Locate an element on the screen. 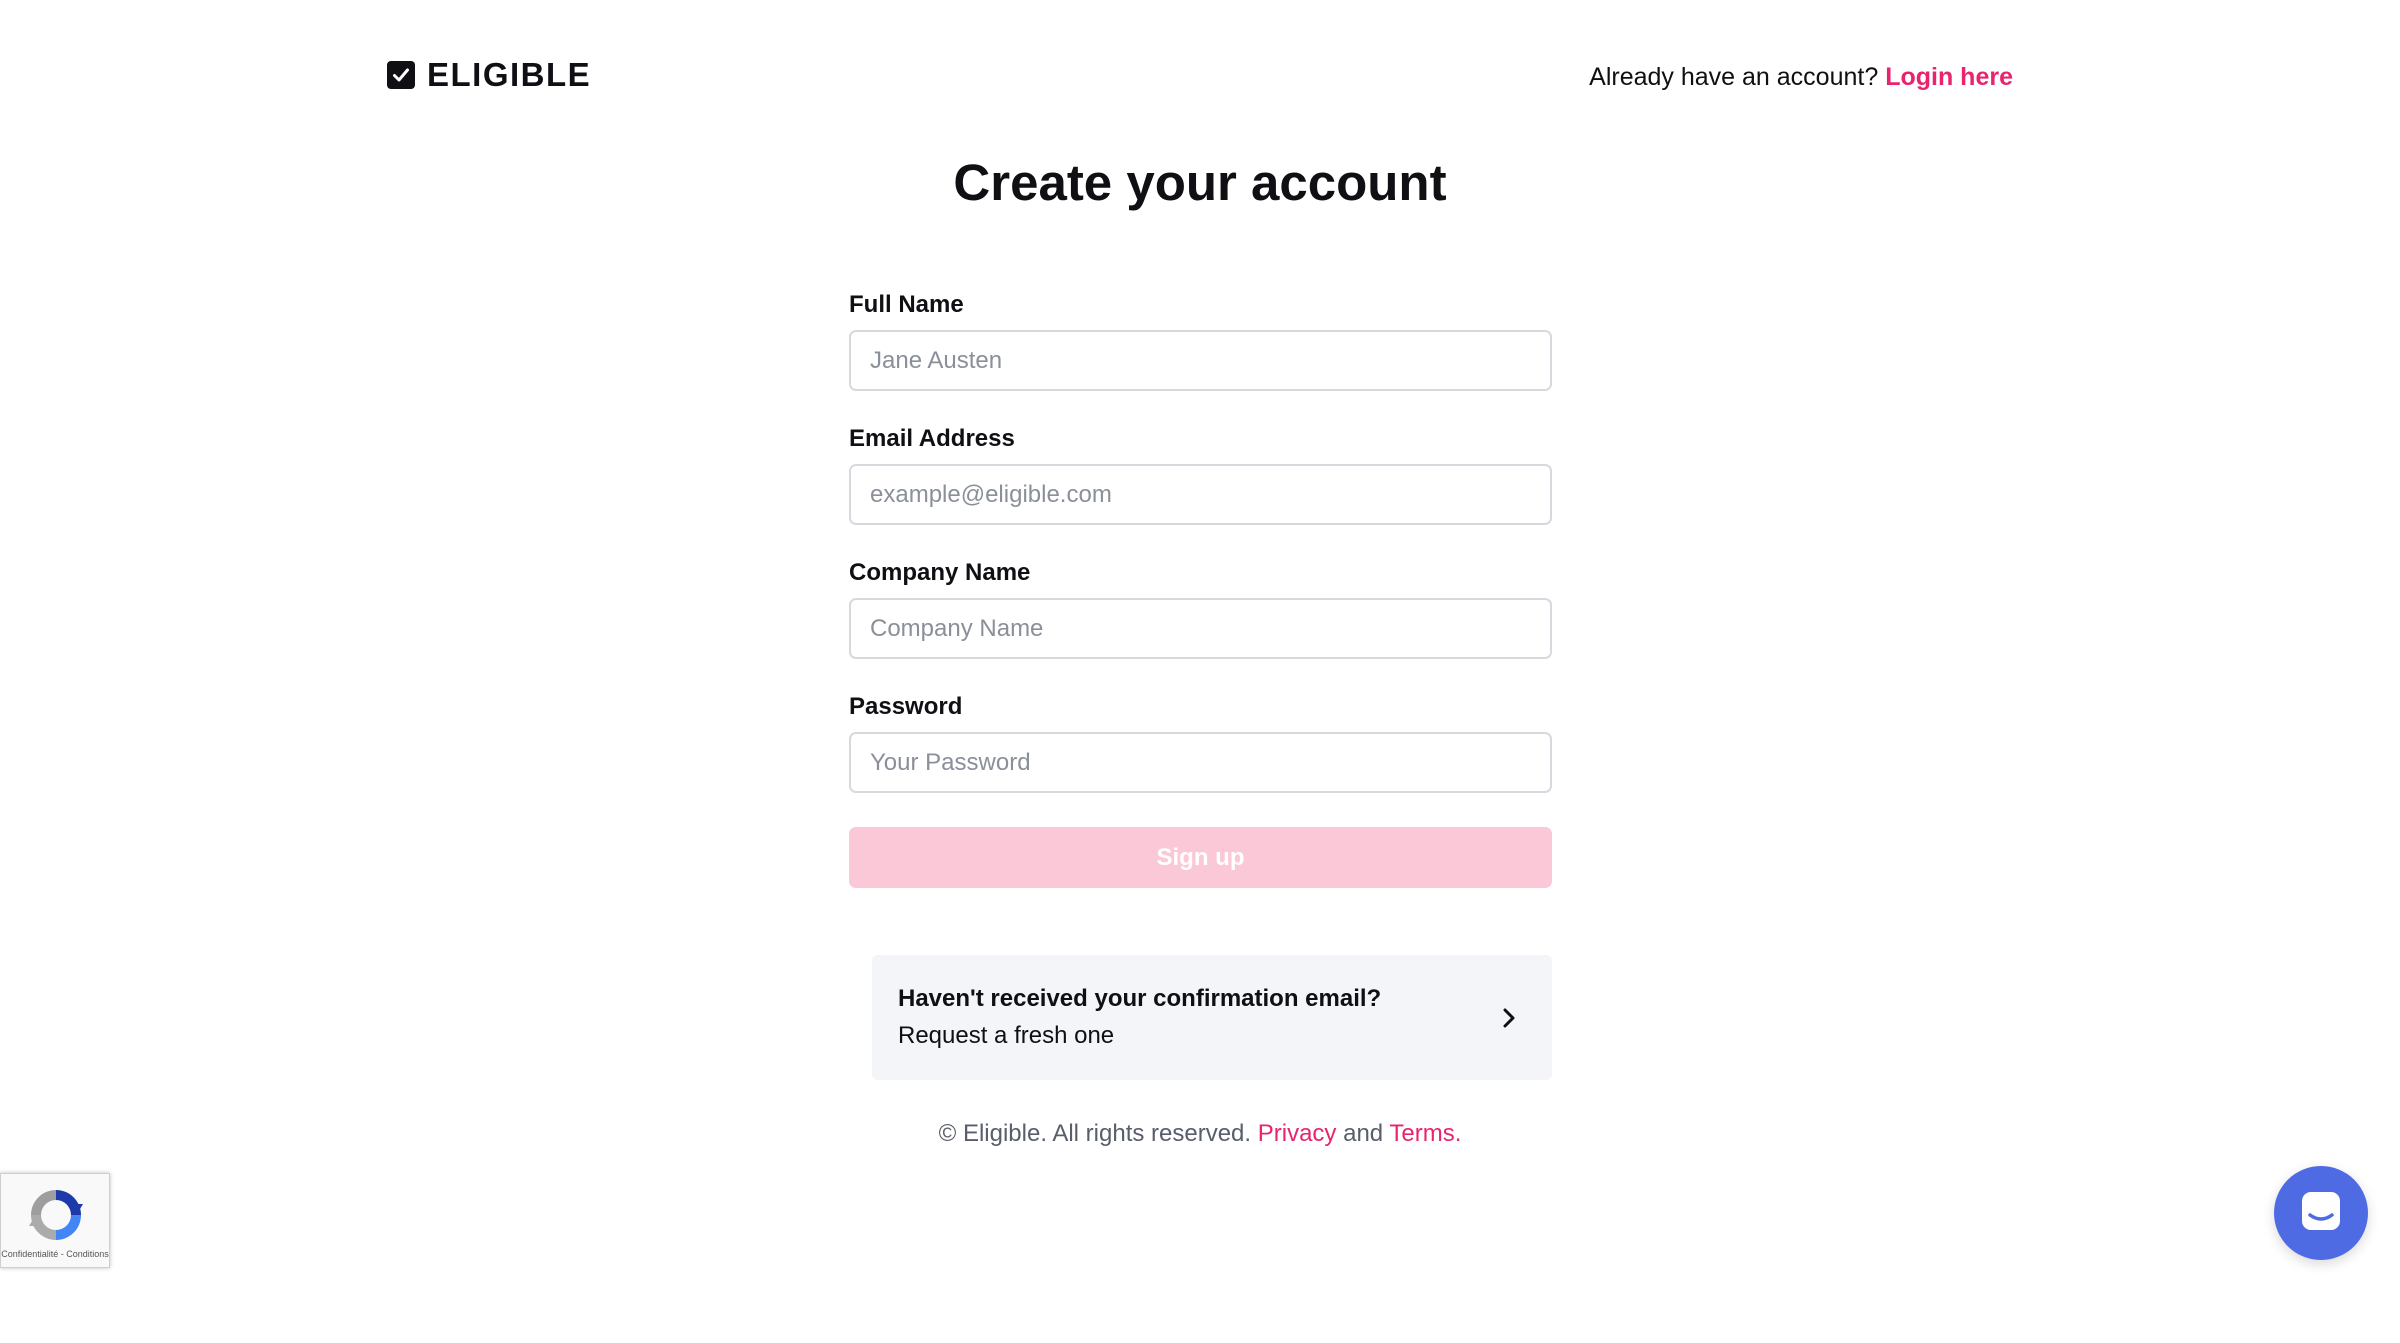 The width and height of the screenshot is (2400, 1343). login-link: Login here is located at coordinates (1949, 77).